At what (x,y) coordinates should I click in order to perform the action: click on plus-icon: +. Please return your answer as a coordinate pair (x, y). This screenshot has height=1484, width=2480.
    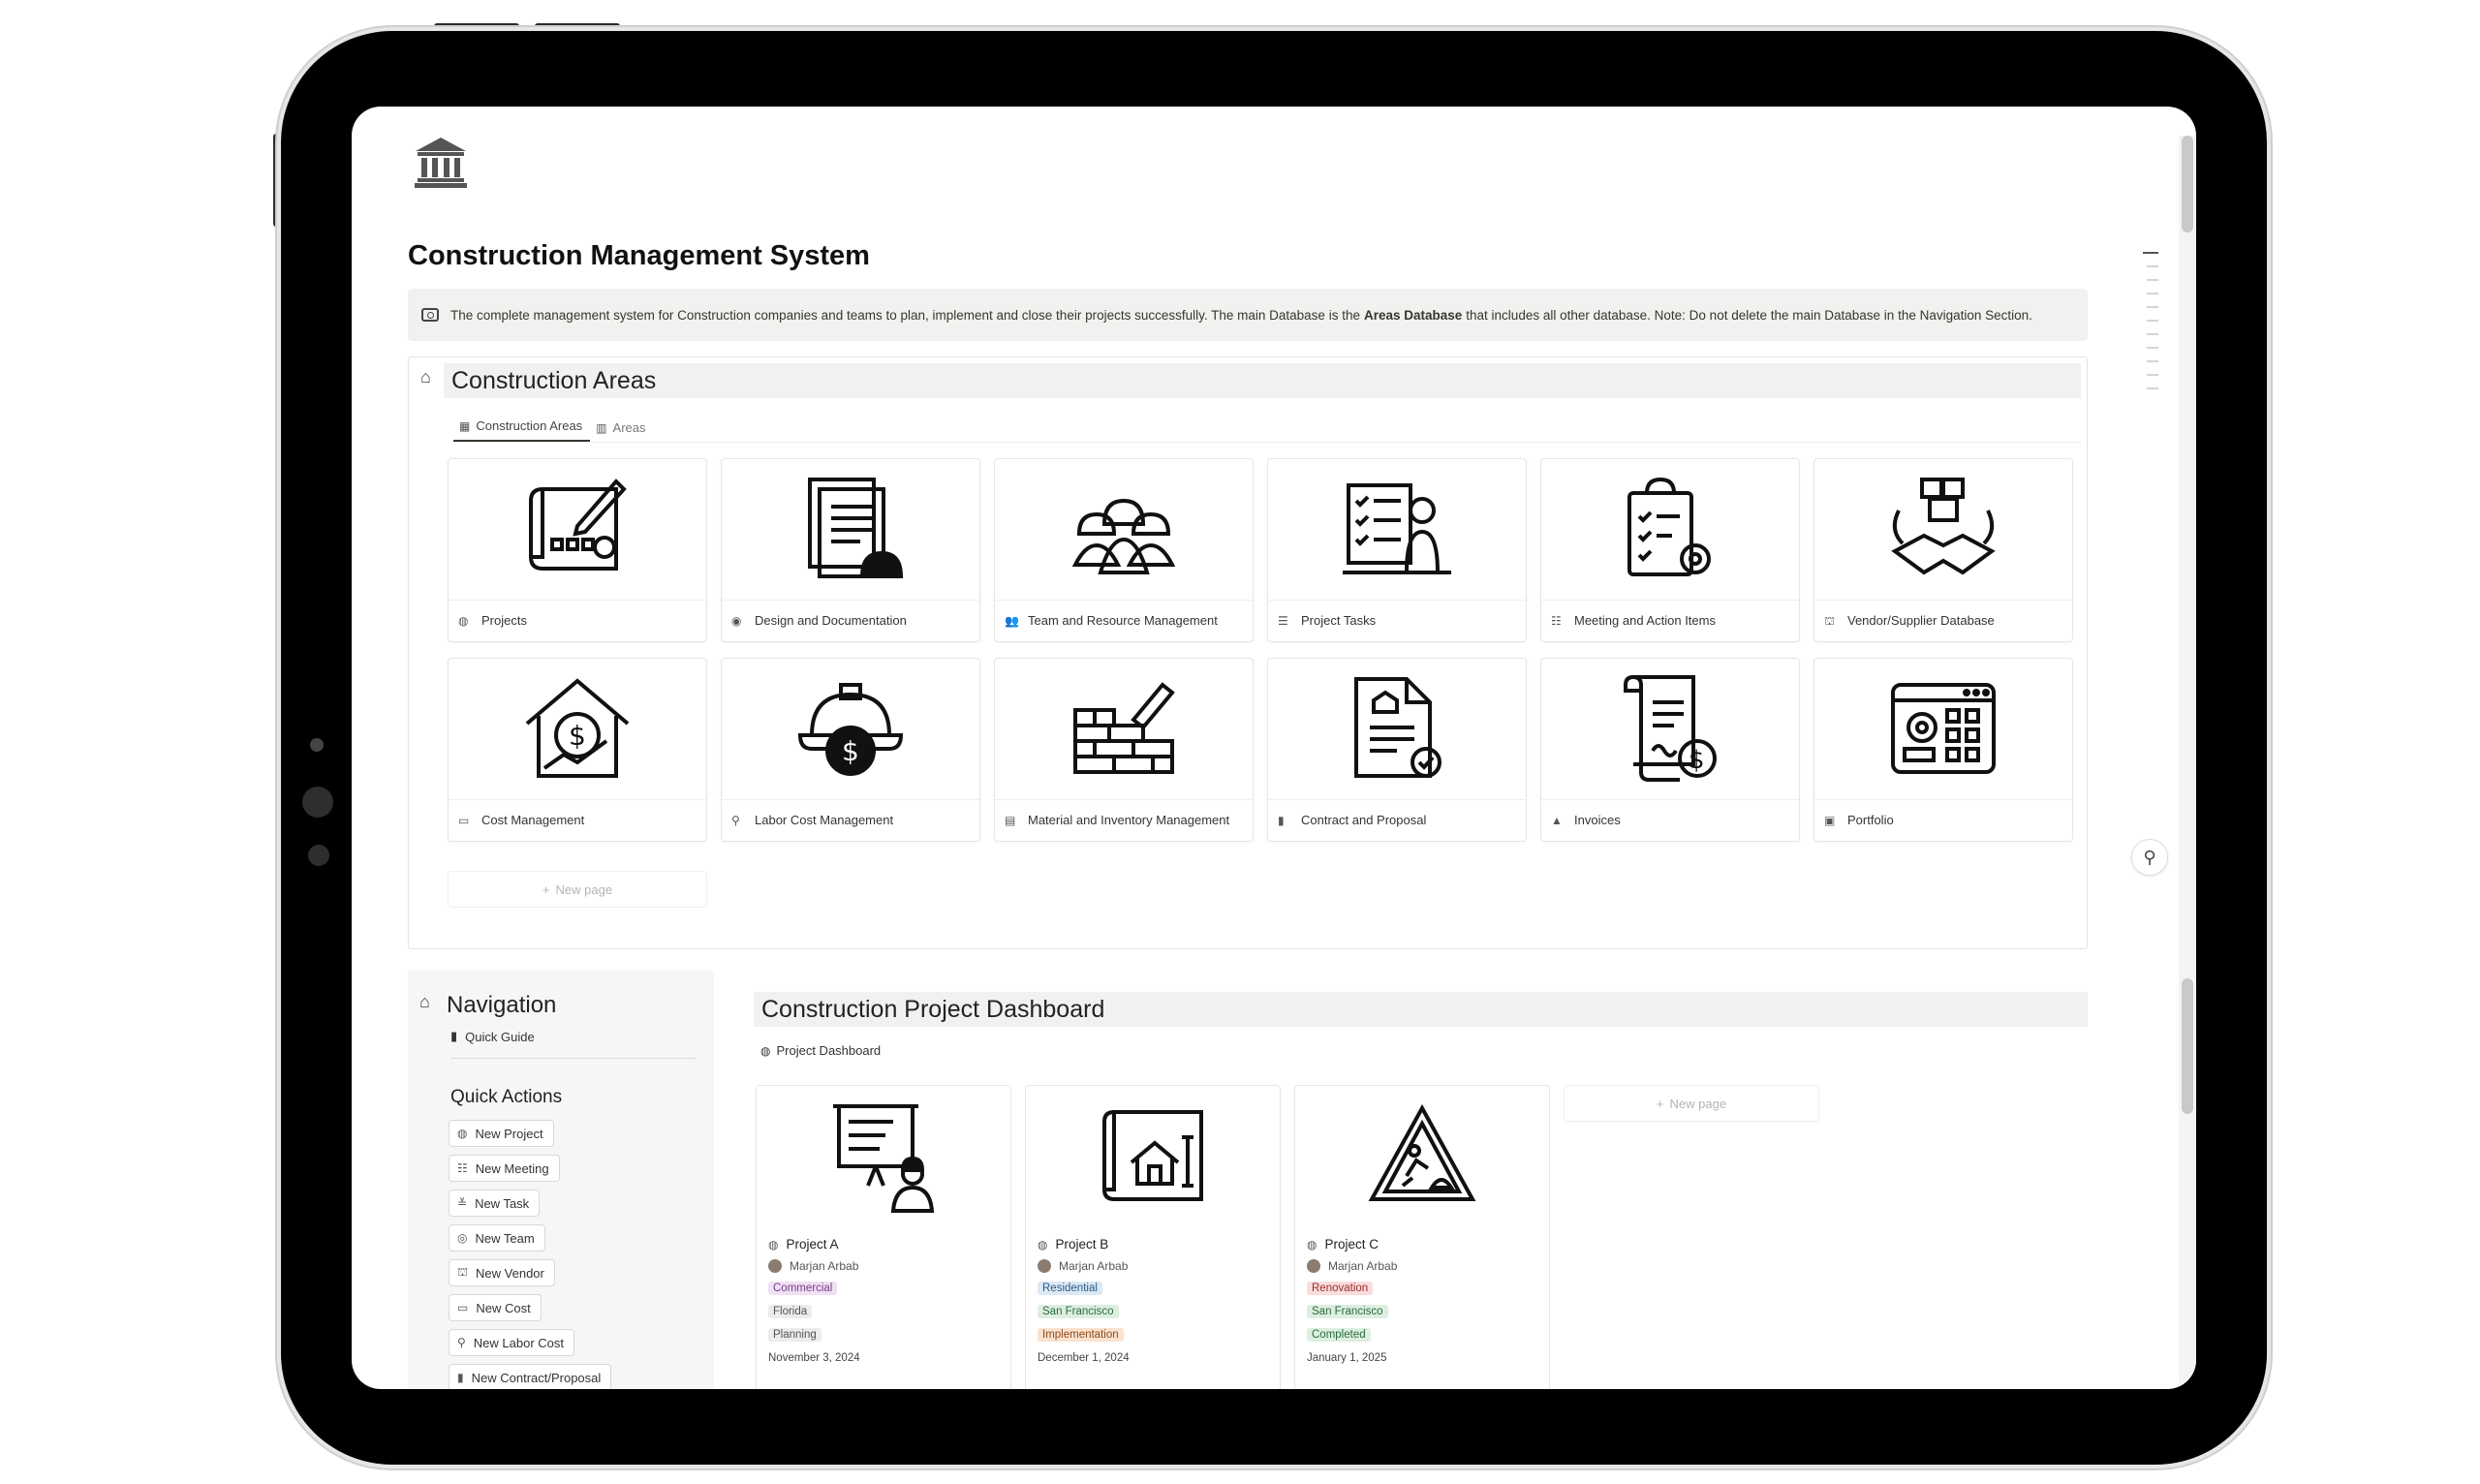
    Looking at the image, I should click on (1660, 1103).